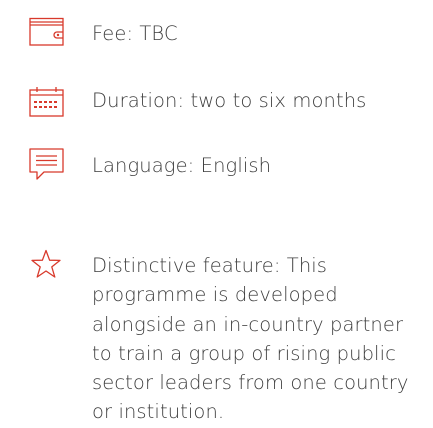 The width and height of the screenshot is (433, 428). I want to click on language-text: Language: English, so click(182, 165).